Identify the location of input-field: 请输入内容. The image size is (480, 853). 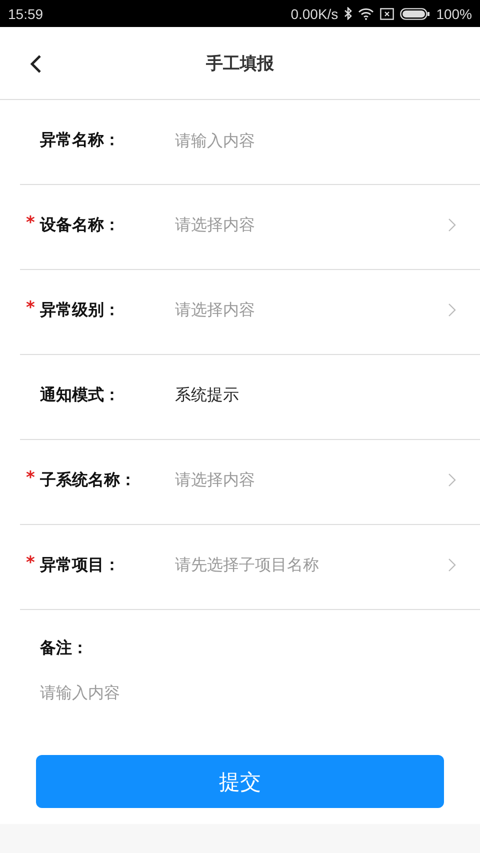
(305, 140).